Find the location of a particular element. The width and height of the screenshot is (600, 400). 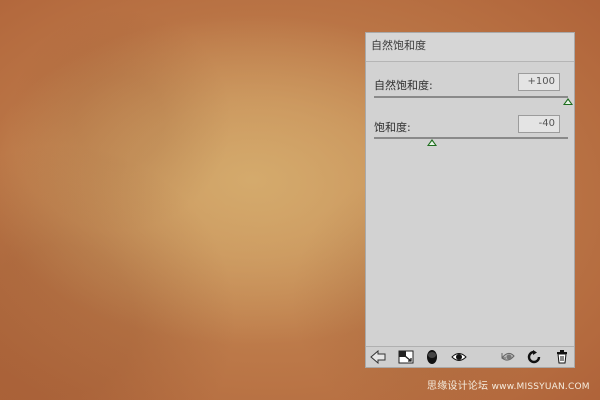

reset-icon is located at coordinates (534, 357).